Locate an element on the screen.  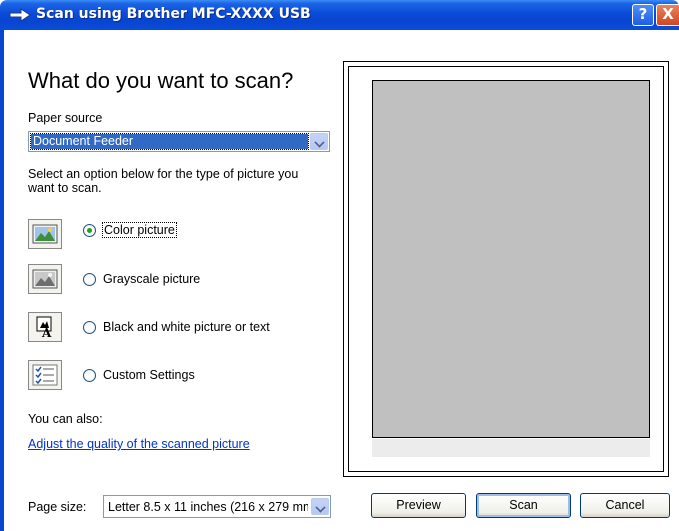
also-label: You can also: is located at coordinates (65, 419).